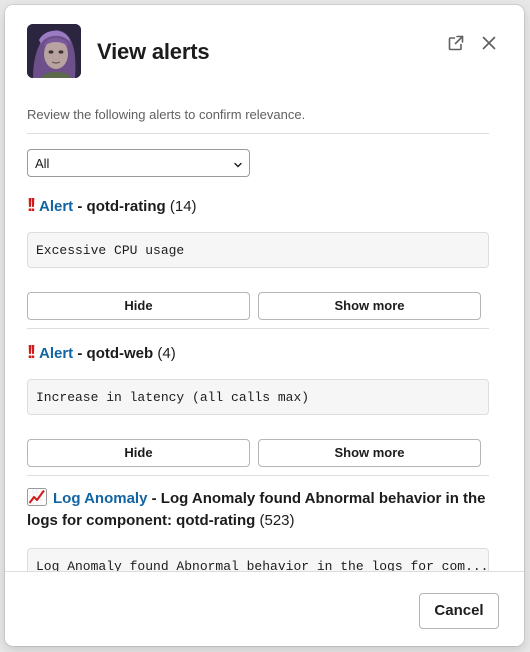 This screenshot has height=652, width=530. Describe the element at coordinates (183, 206) in the screenshot. I see `alert-count: (14)` at that location.